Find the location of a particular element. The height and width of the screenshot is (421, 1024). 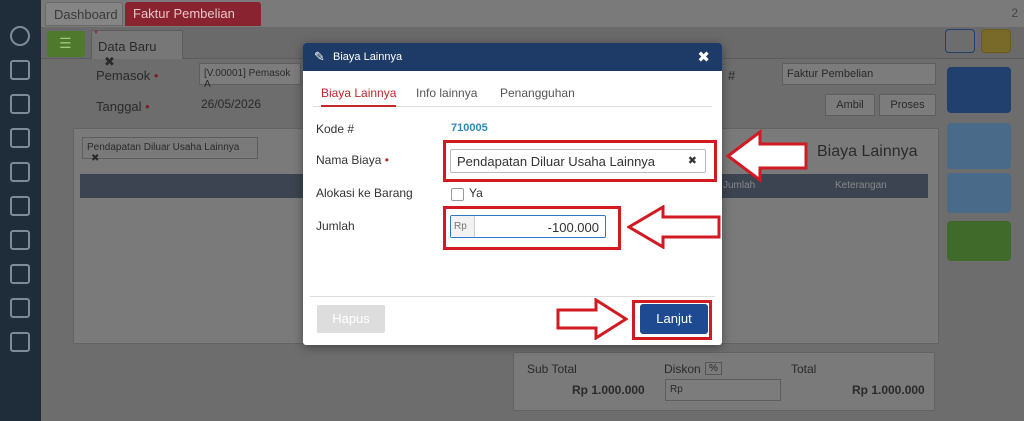

hapus-button: Hapus is located at coordinates (351, 319).